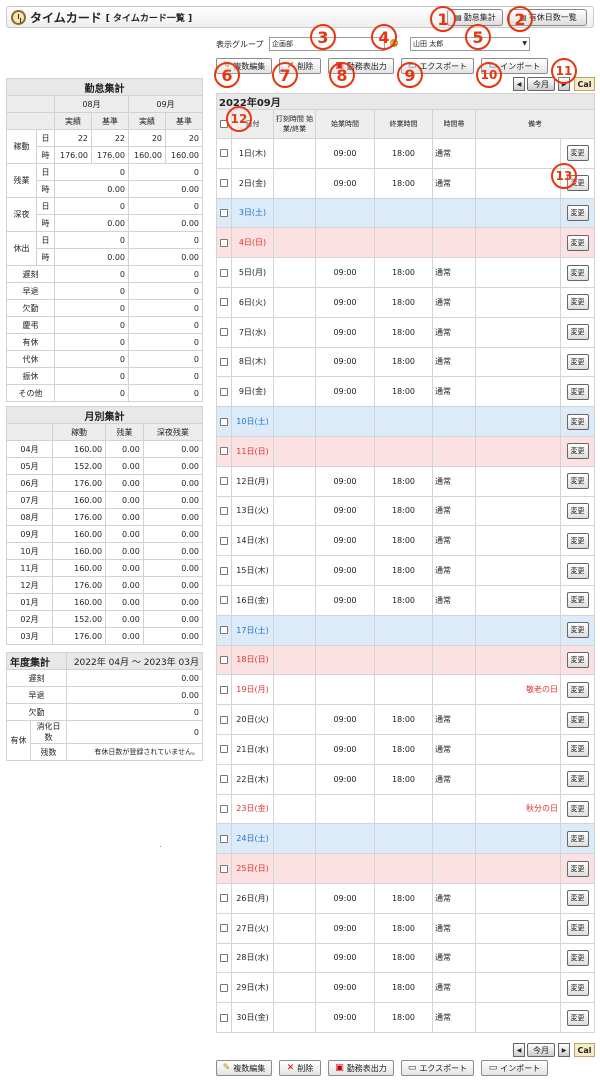 The image size is (600, 1088). Describe the element at coordinates (361, 1068) in the screenshot. I see `print-timesheet-button-bottom: ▣ 勤務表出力` at that location.